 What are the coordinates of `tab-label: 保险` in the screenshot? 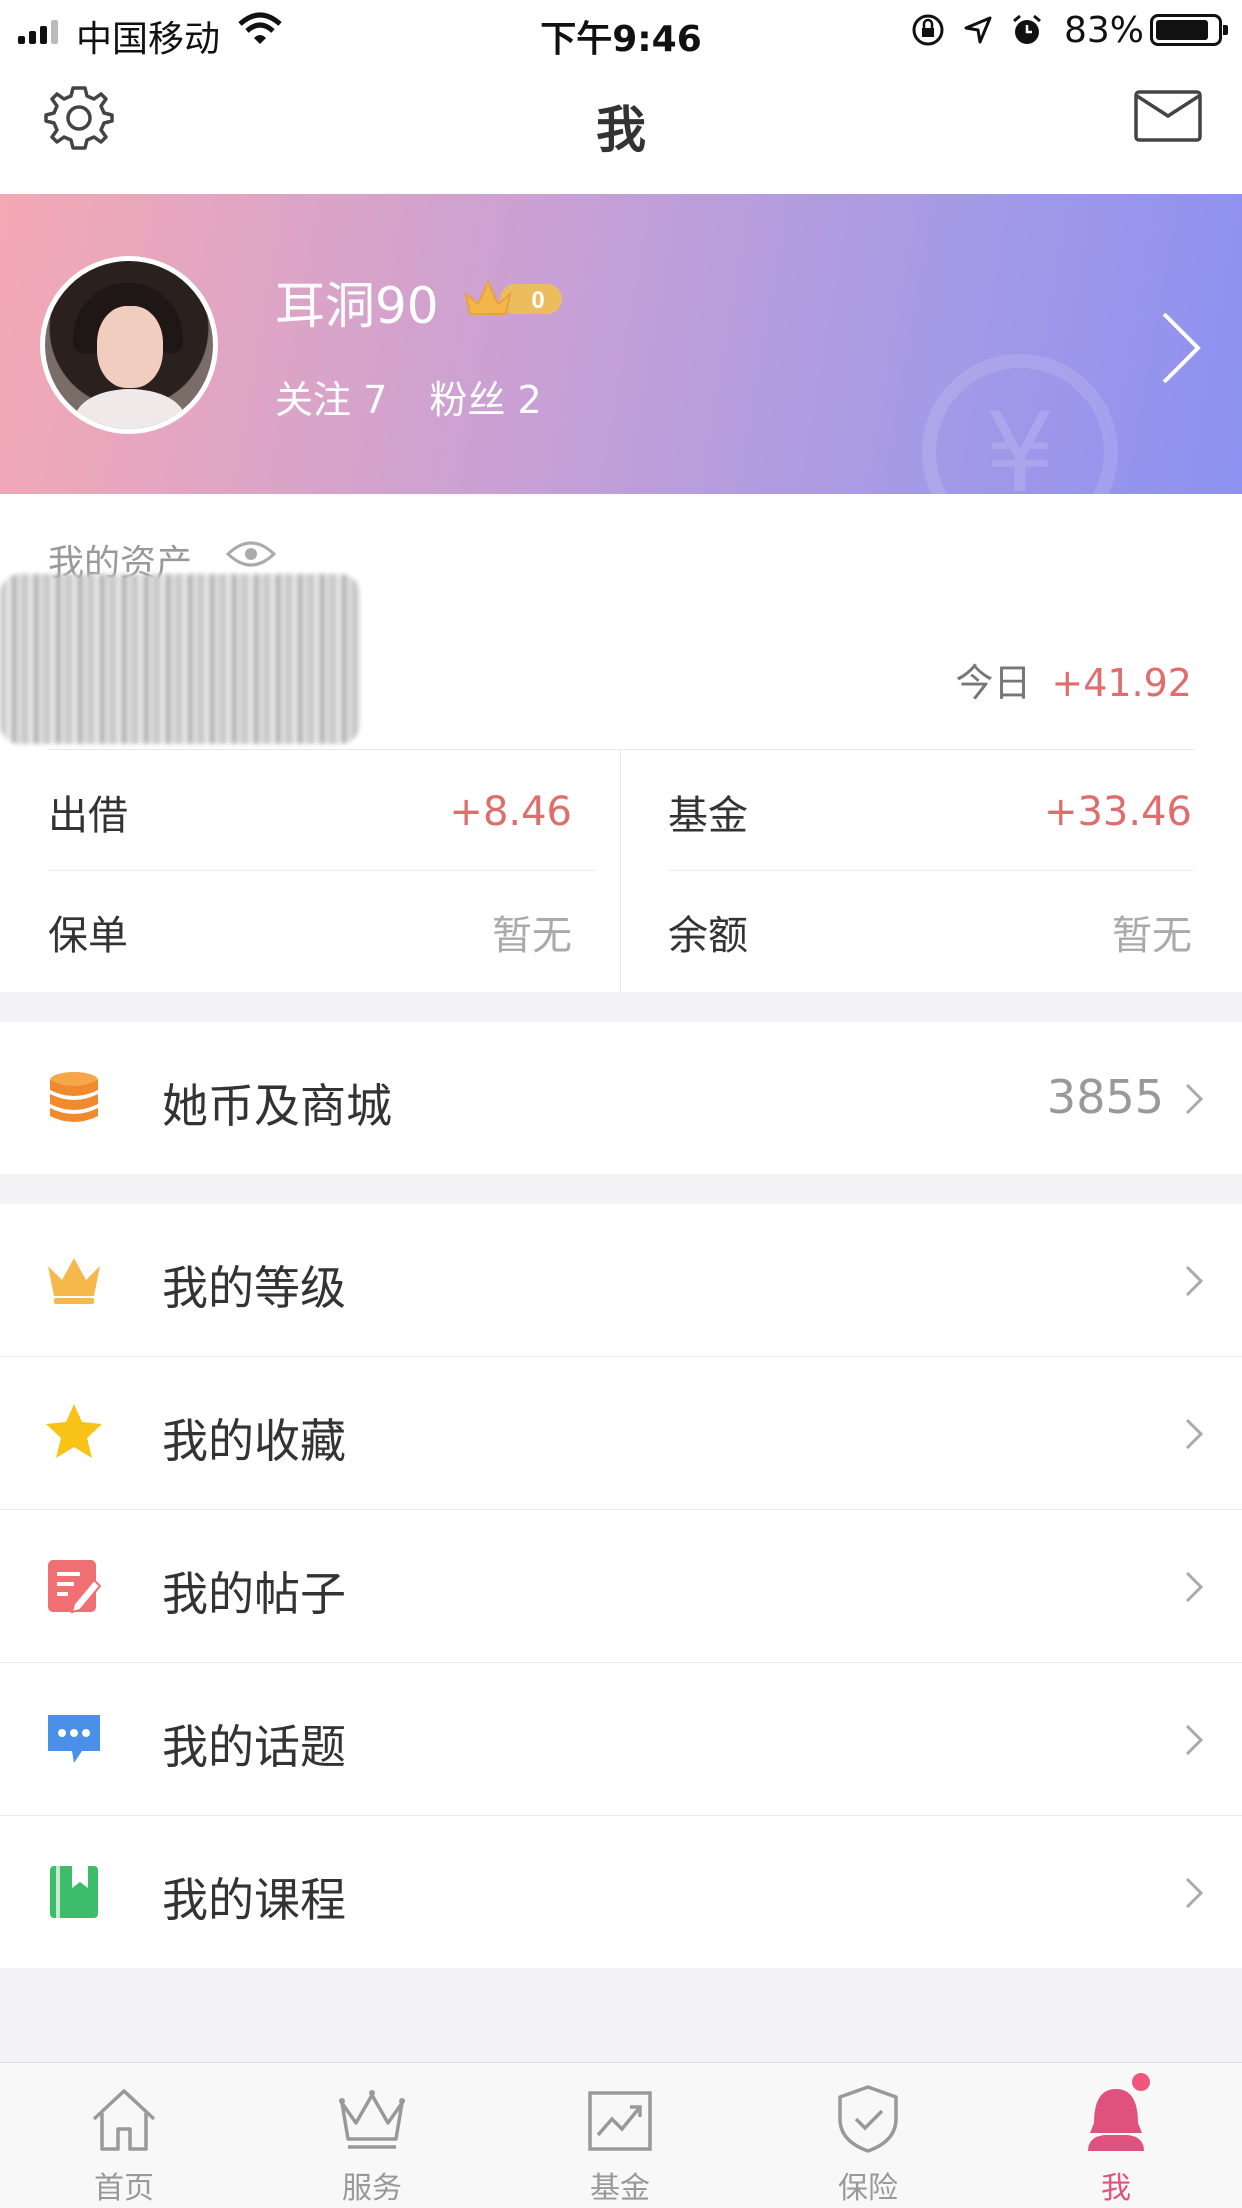 It's located at (868, 2188).